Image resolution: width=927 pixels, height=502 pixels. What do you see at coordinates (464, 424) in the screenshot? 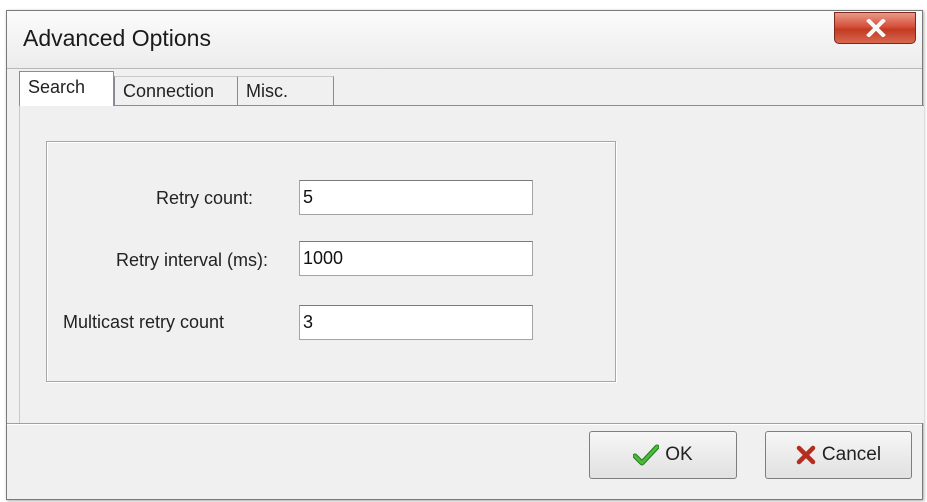
I see `button-area-divider` at bounding box center [464, 424].